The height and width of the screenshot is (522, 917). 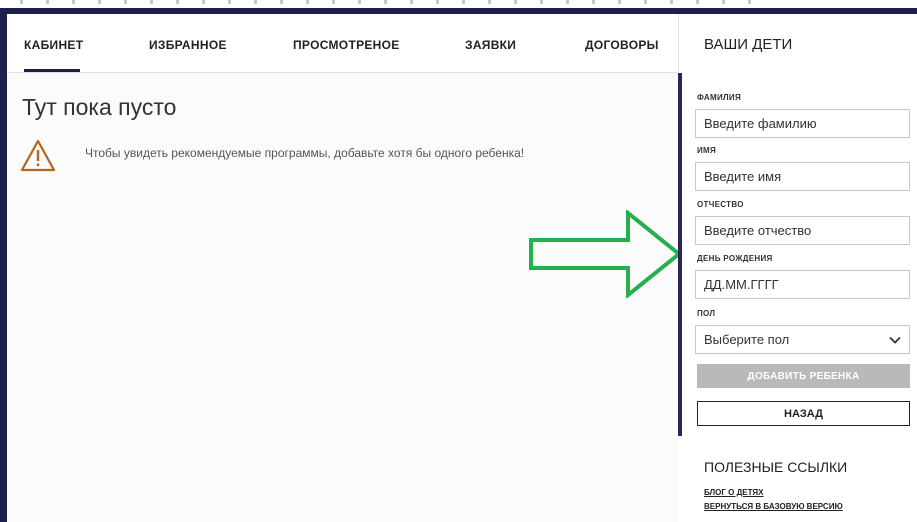 What do you see at coordinates (188, 45) in the screenshot?
I see `tab-favorites: ИЗБРАННОЕ` at bounding box center [188, 45].